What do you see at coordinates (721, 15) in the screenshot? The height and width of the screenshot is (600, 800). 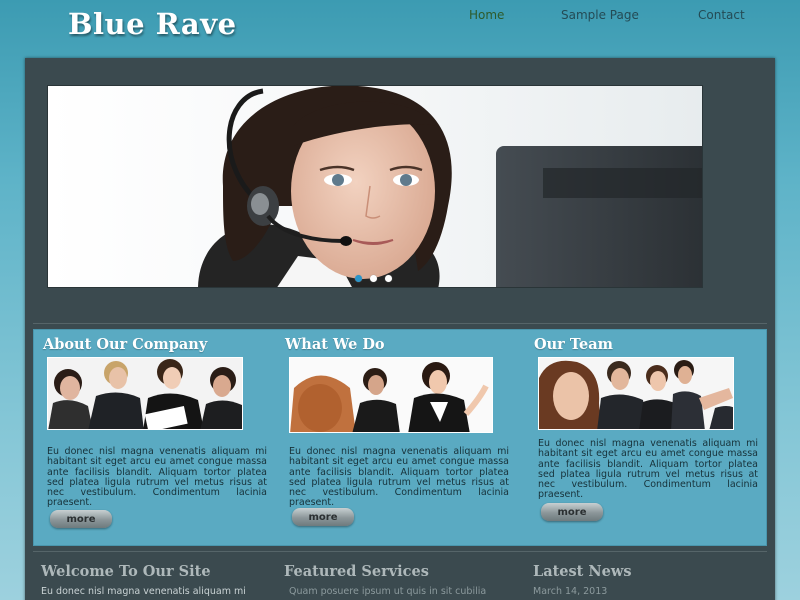 I see `nav-contact: Contact` at bounding box center [721, 15].